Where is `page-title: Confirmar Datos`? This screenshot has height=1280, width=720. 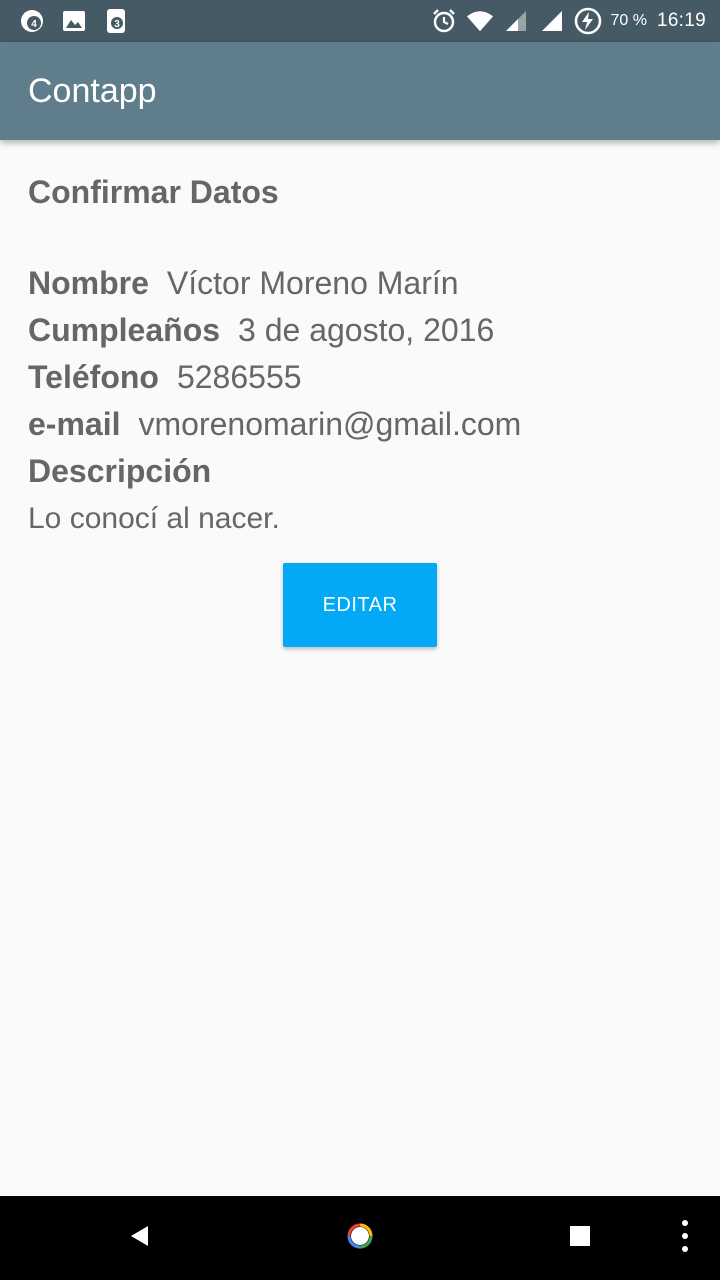 page-title: Confirmar Datos is located at coordinates (153, 192).